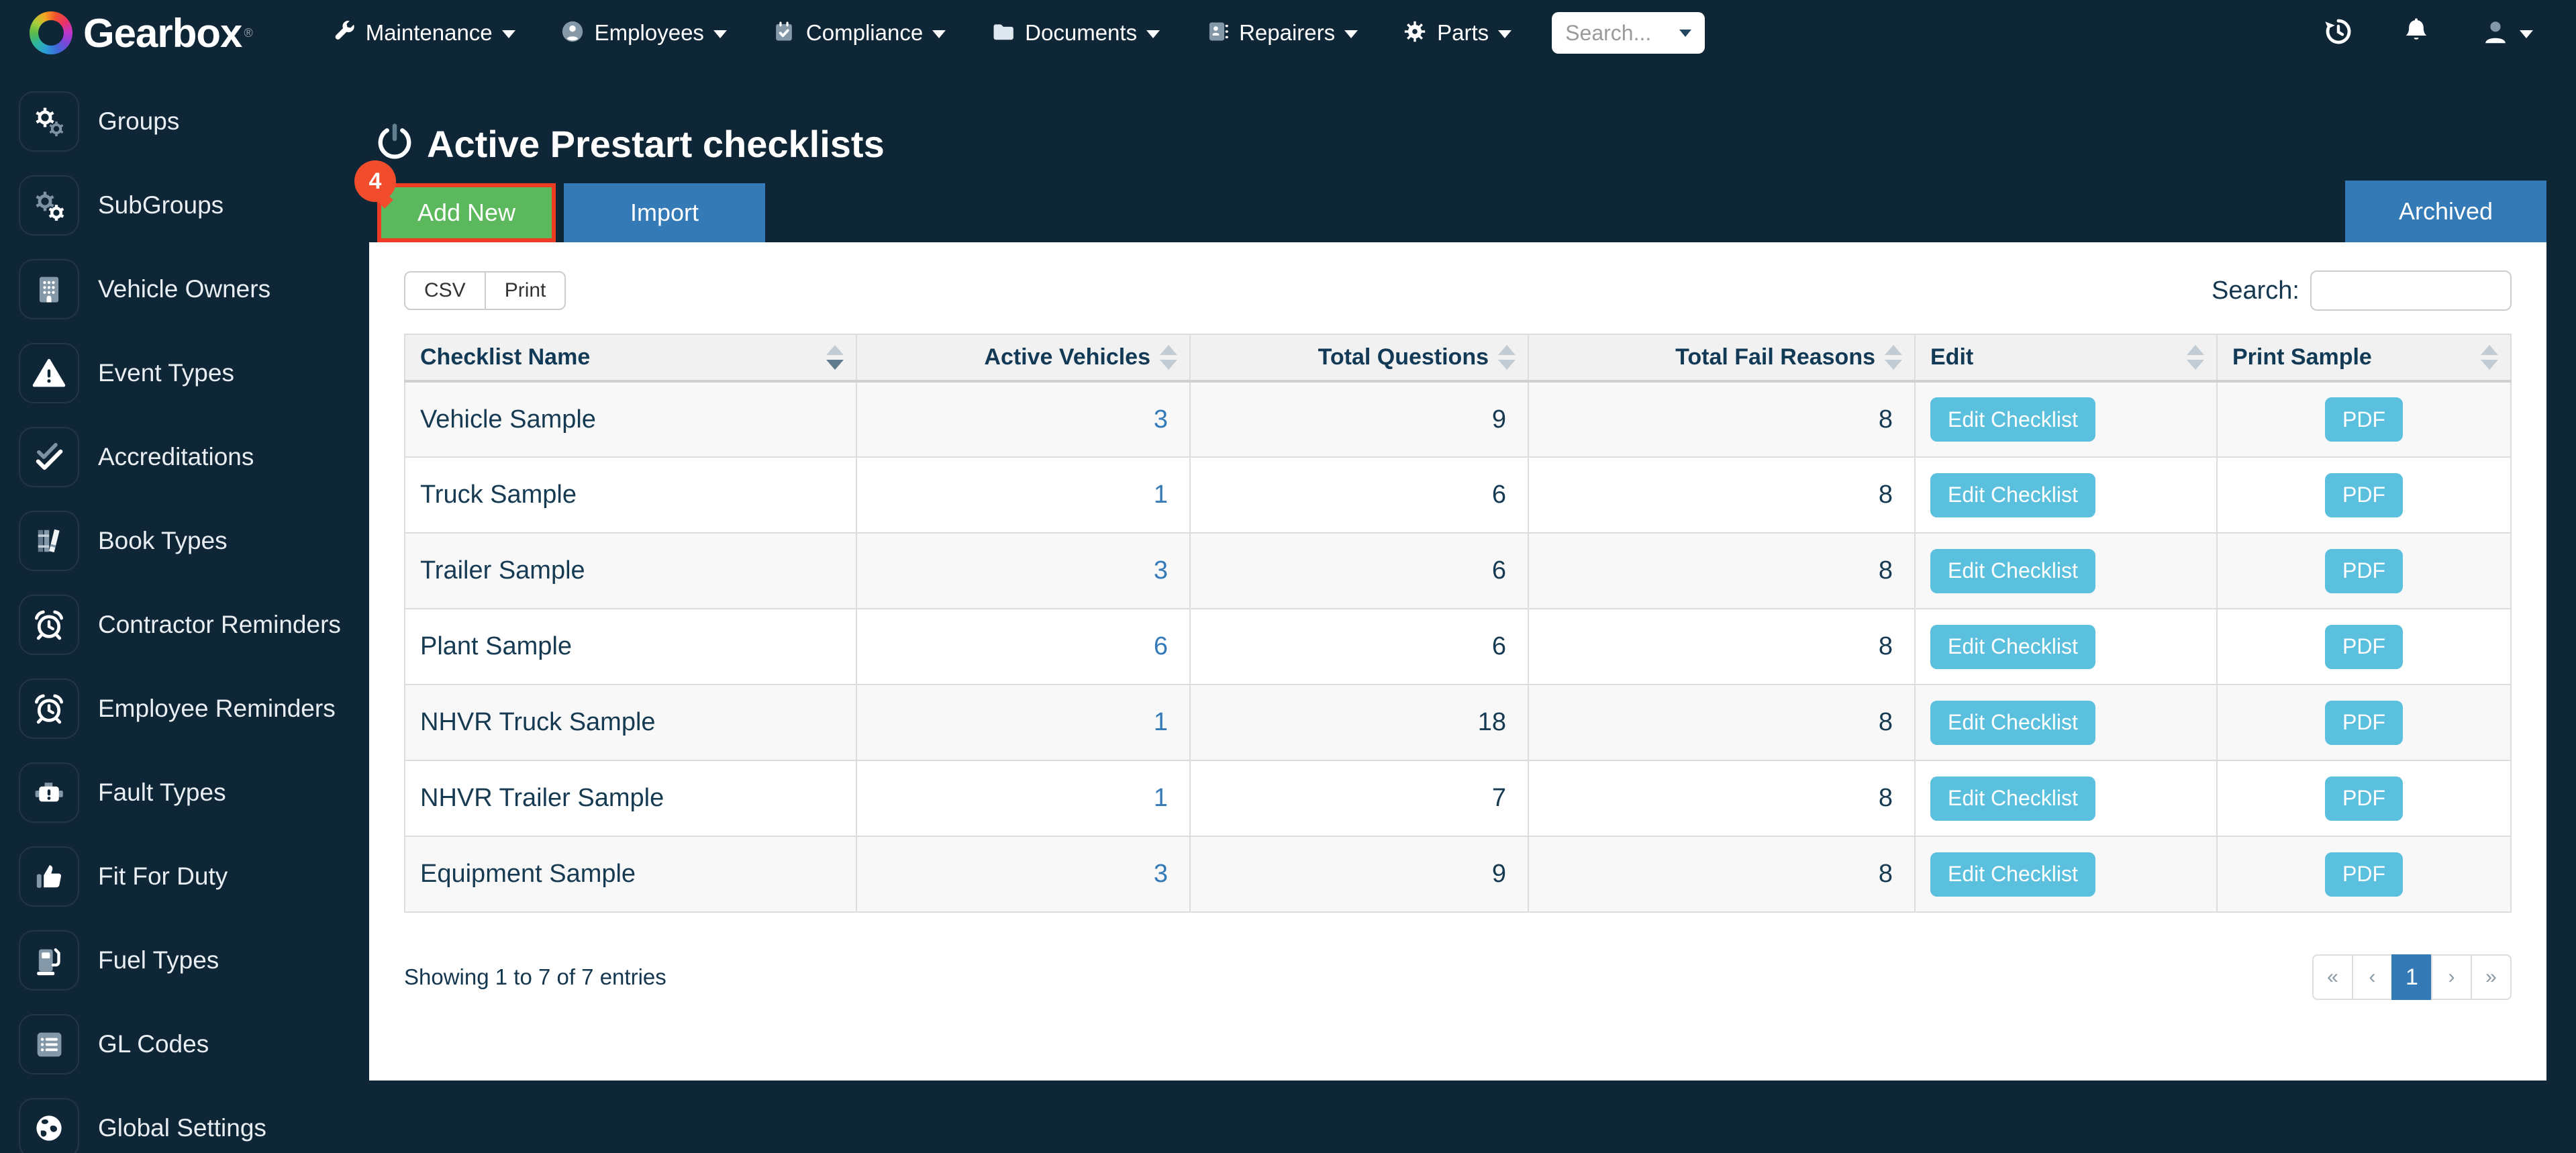  What do you see at coordinates (141, 33) in the screenshot?
I see `gearbox-logo: Gearbox ®` at bounding box center [141, 33].